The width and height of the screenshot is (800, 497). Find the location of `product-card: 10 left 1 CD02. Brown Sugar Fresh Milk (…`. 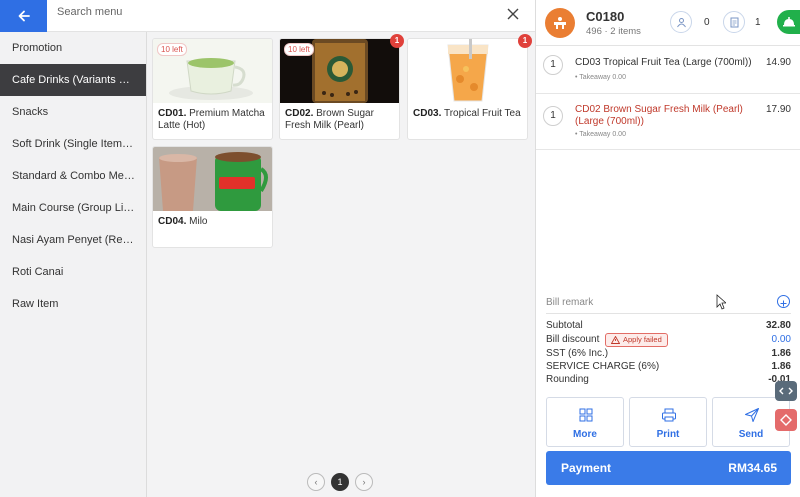

product-card: 10 left 1 CD02. Brown Sugar Fresh Milk (… is located at coordinates (341, 87).